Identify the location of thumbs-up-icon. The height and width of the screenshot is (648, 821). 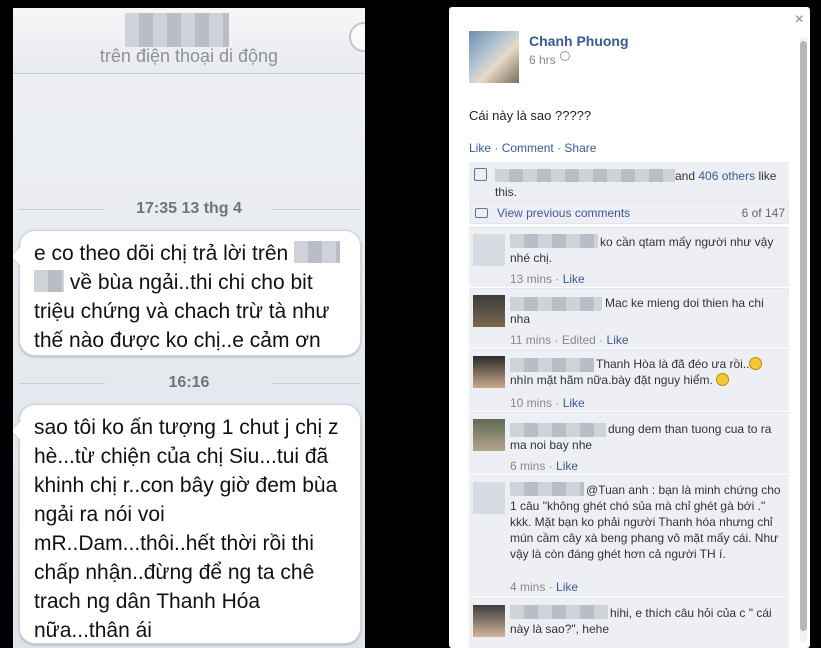
(480, 174).